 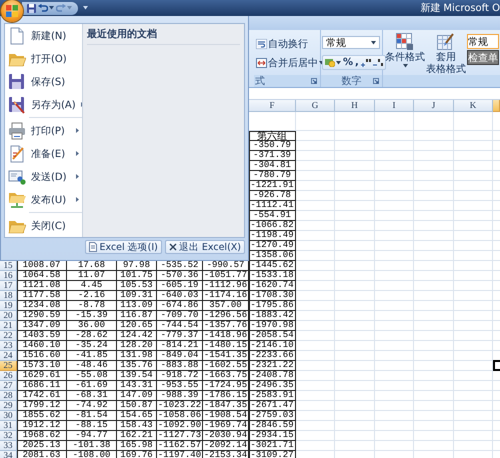 What do you see at coordinates (377, 62) in the screenshot?
I see `decrease-decimal-button` at bounding box center [377, 62].